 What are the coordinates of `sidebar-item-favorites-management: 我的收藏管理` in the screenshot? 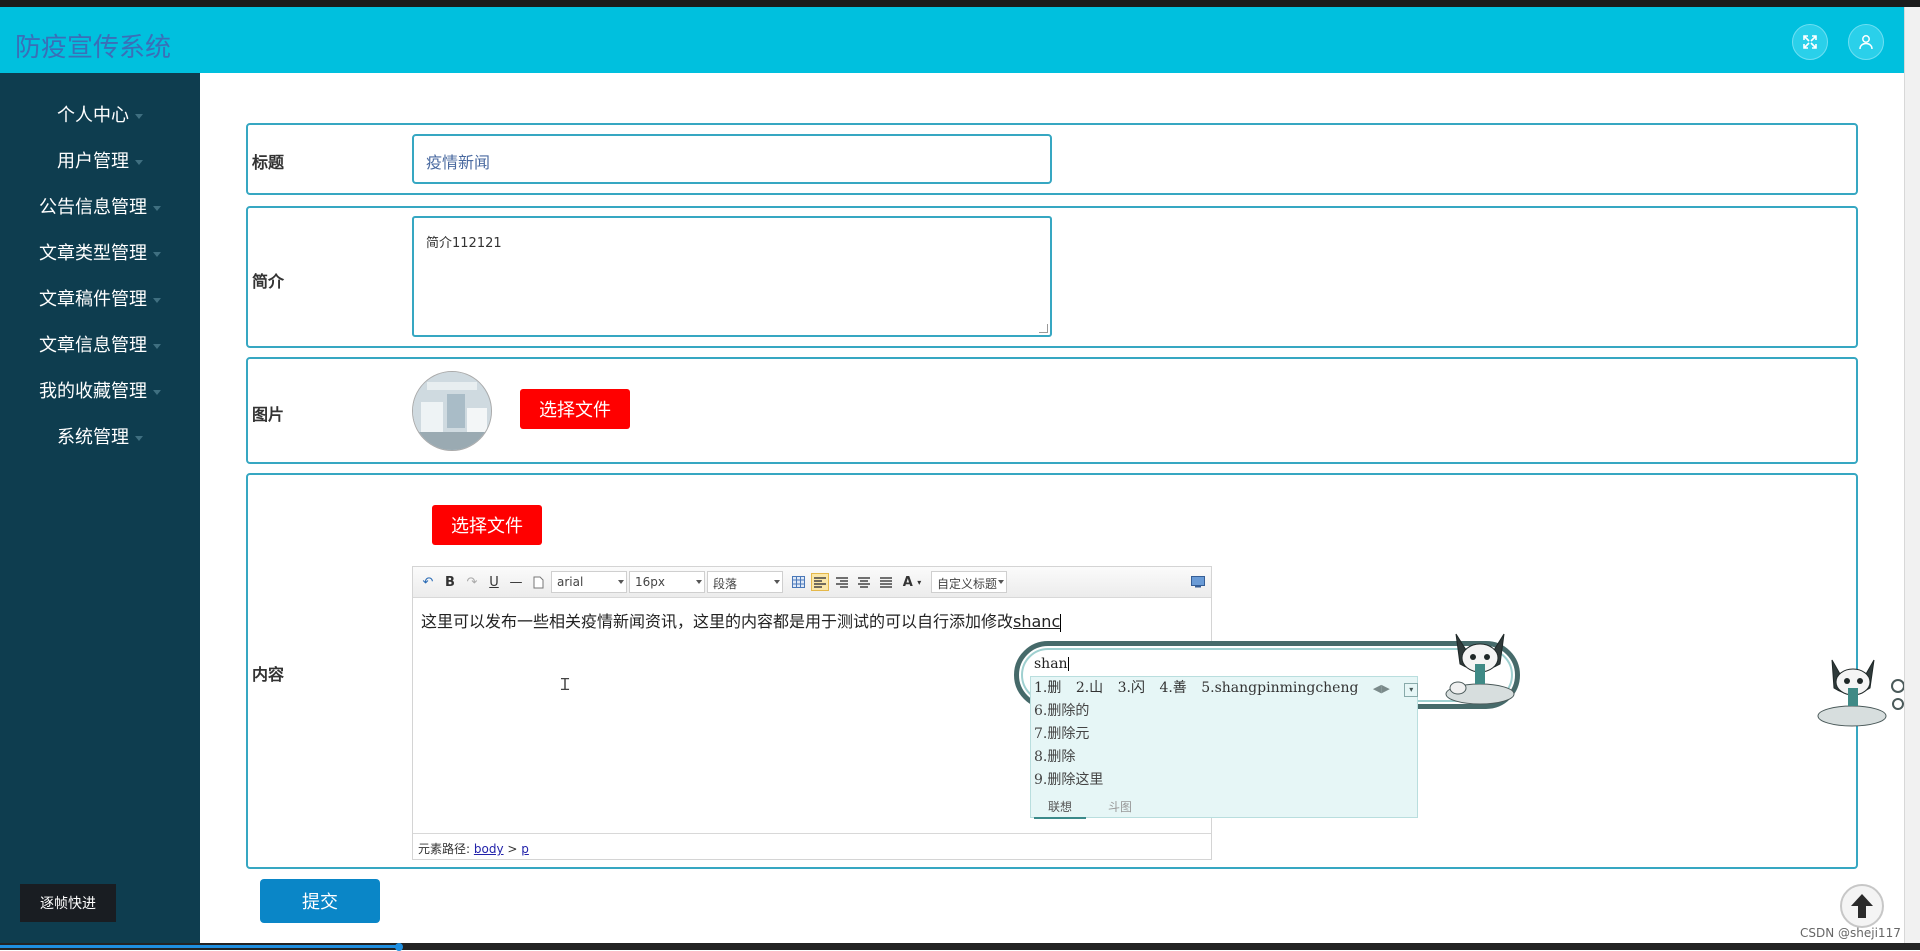 It's located at (100, 392).